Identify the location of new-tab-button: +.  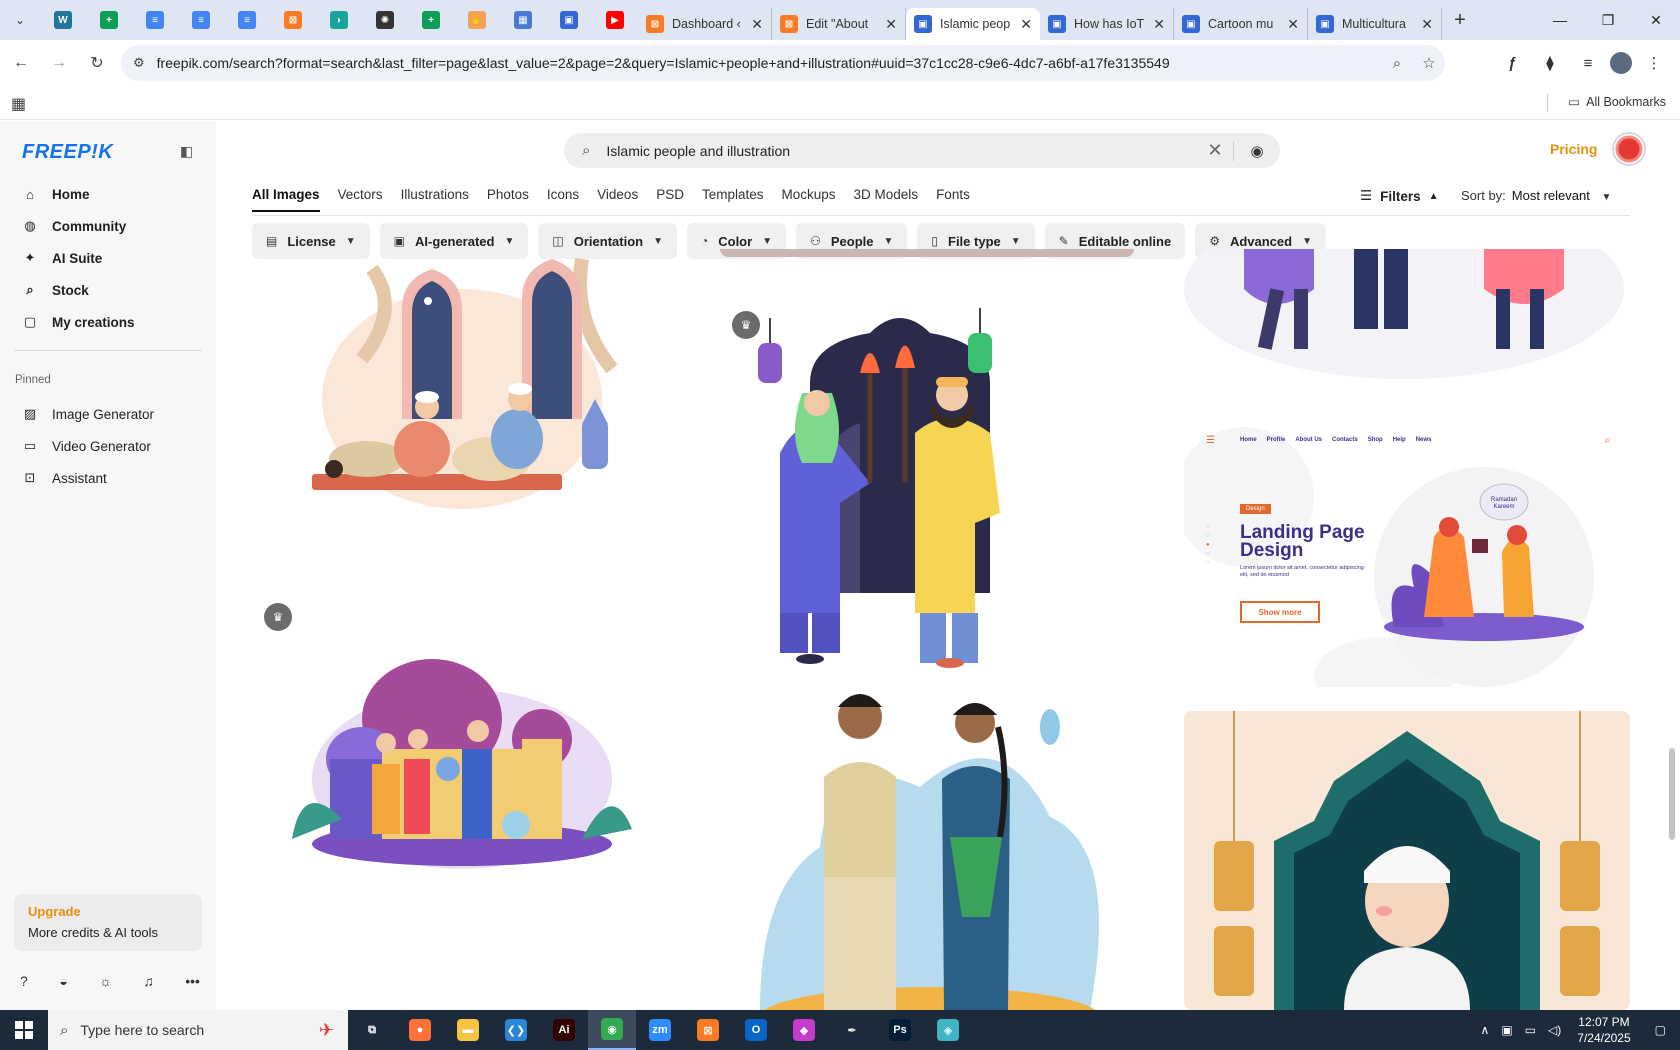
(1460, 20).